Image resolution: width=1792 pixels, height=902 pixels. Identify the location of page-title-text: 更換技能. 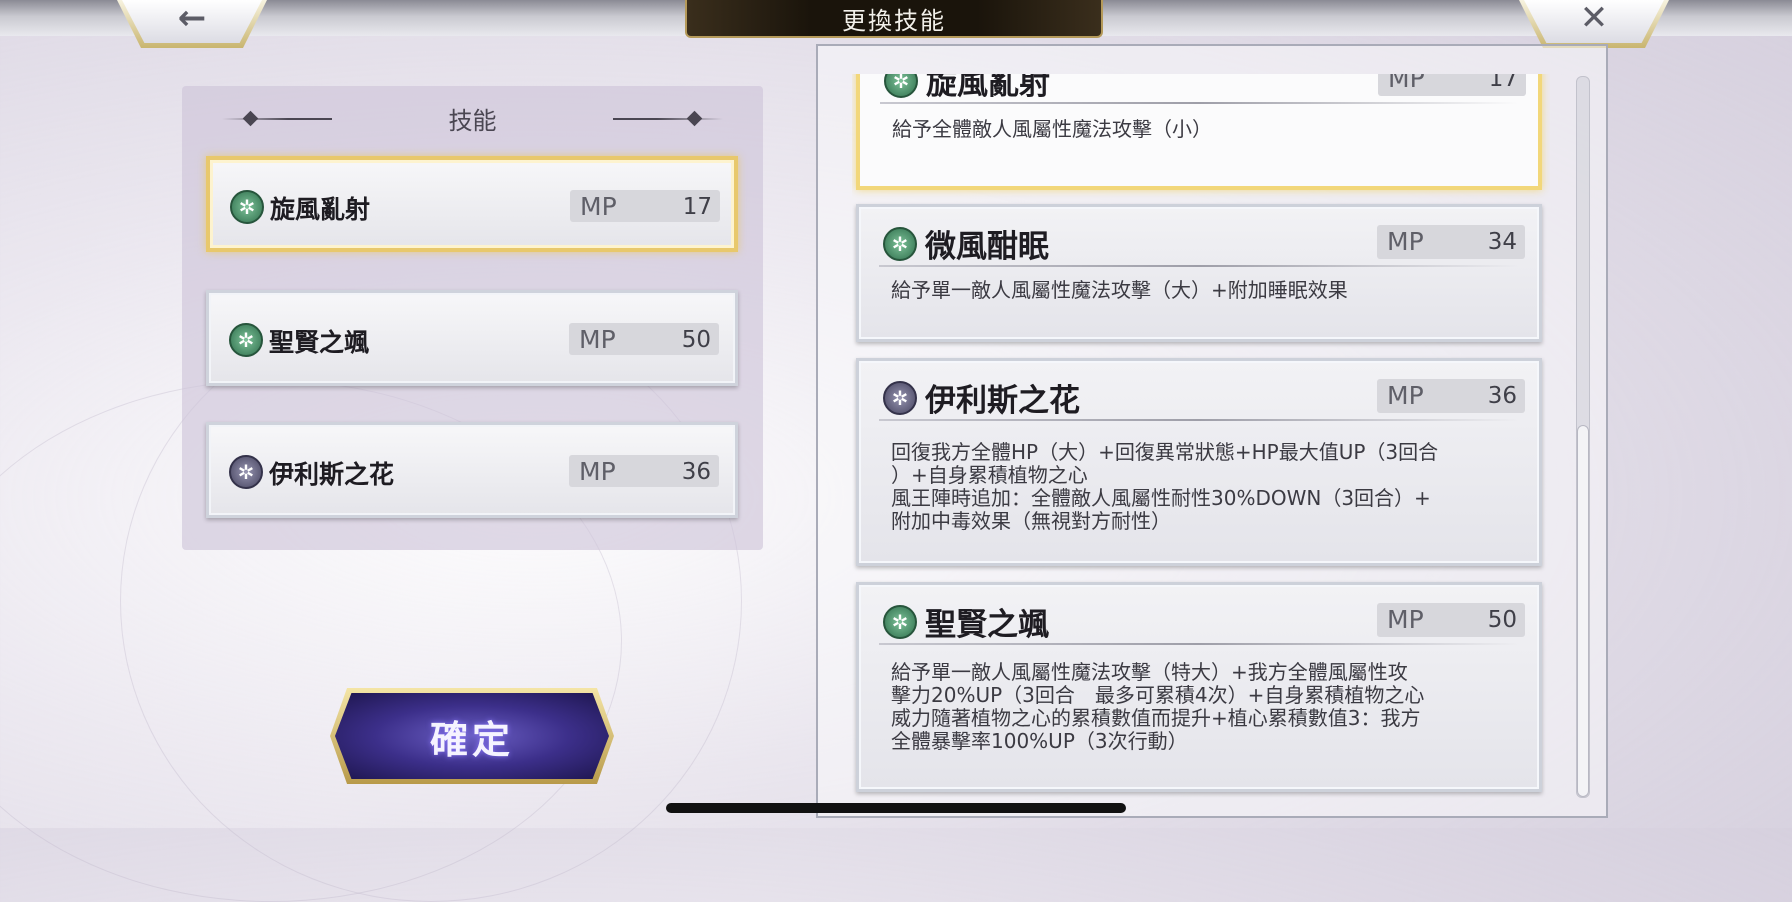
(894, 20).